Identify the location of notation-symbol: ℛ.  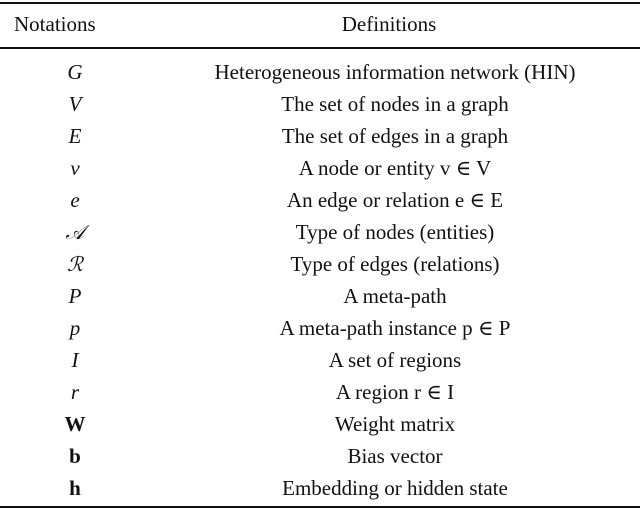
(75, 264).